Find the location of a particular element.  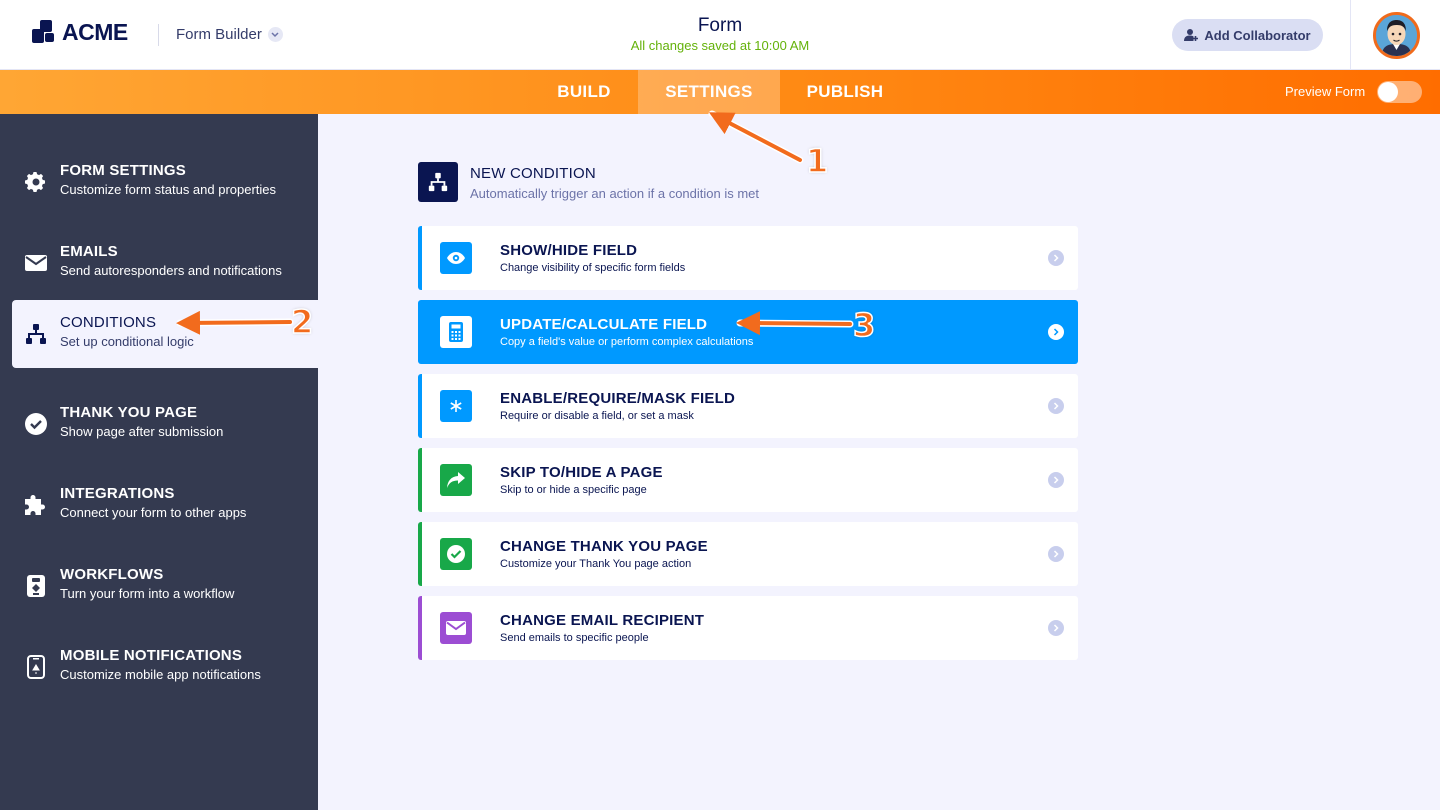

sidebar-item-subtitle: Set up conditional logic is located at coordinates (127, 341).